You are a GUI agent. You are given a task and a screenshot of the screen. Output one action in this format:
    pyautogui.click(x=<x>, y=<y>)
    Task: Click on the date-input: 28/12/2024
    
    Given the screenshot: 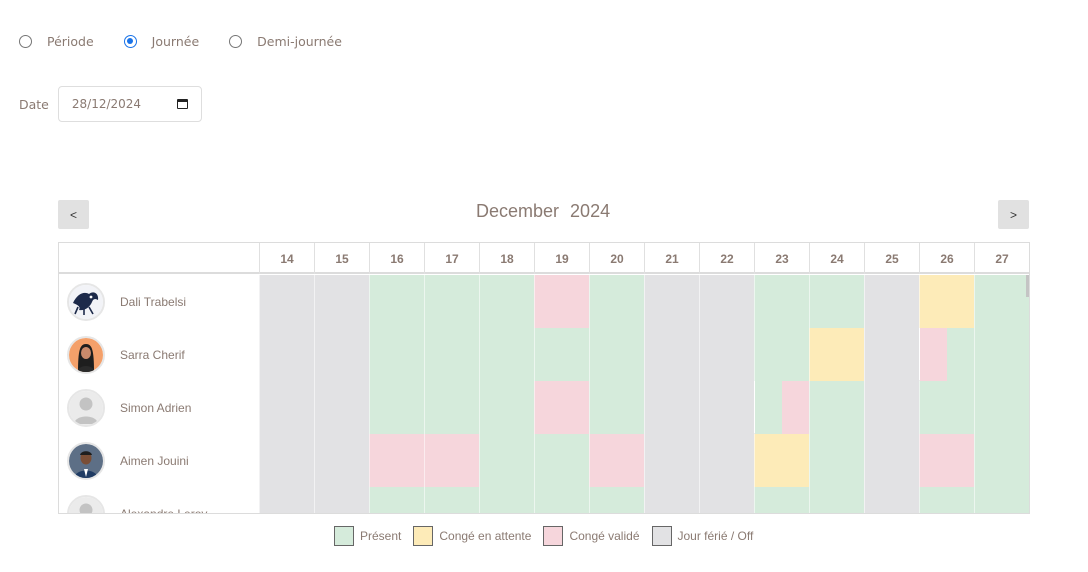 What is the action you would take?
    pyautogui.click(x=129, y=104)
    